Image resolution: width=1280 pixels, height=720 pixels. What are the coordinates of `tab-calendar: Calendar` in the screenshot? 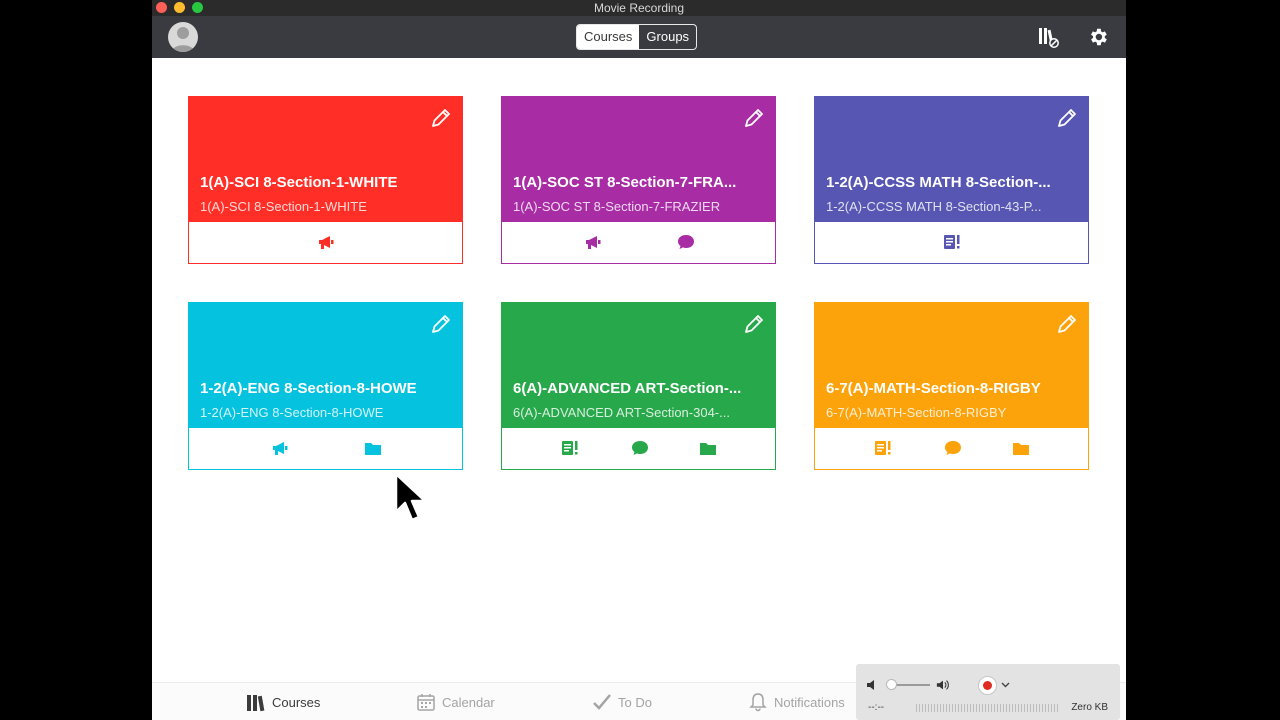 It's located at (455, 702).